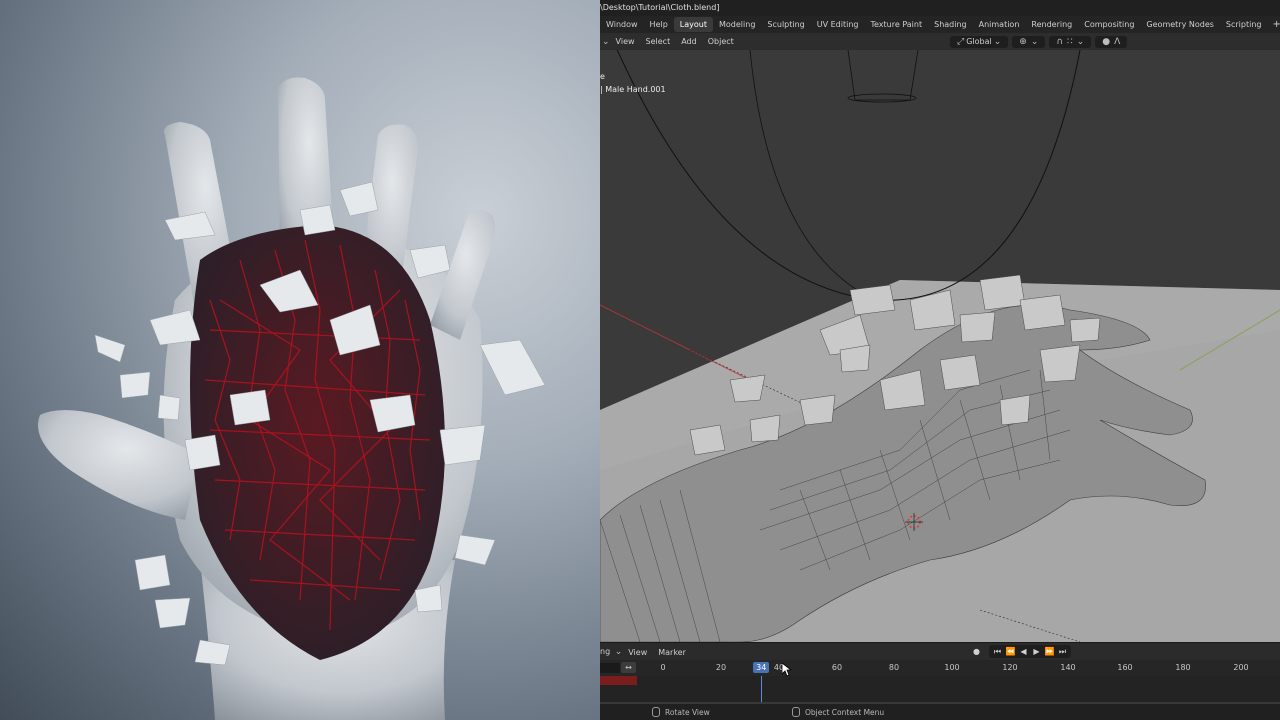 The height and width of the screenshot is (720, 1280). I want to click on playback-controls: ● ⏮ ⏪ ◀ ▶ ⏩ ⏭, so click(1020, 651).